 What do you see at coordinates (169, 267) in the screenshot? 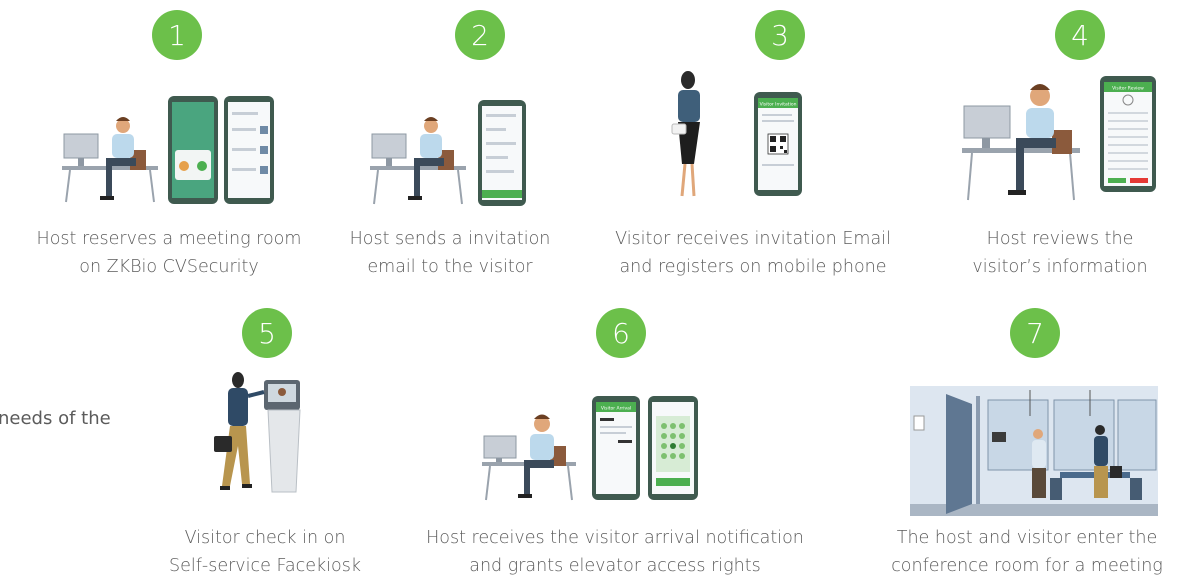
I see `step-1-caption-line2: on ZKBio CVSecurity` at bounding box center [169, 267].